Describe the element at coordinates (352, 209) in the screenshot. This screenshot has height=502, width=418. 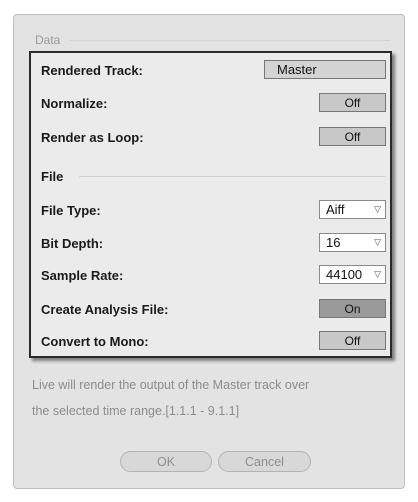
I see `file-type-select: Aiff ▽` at that location.